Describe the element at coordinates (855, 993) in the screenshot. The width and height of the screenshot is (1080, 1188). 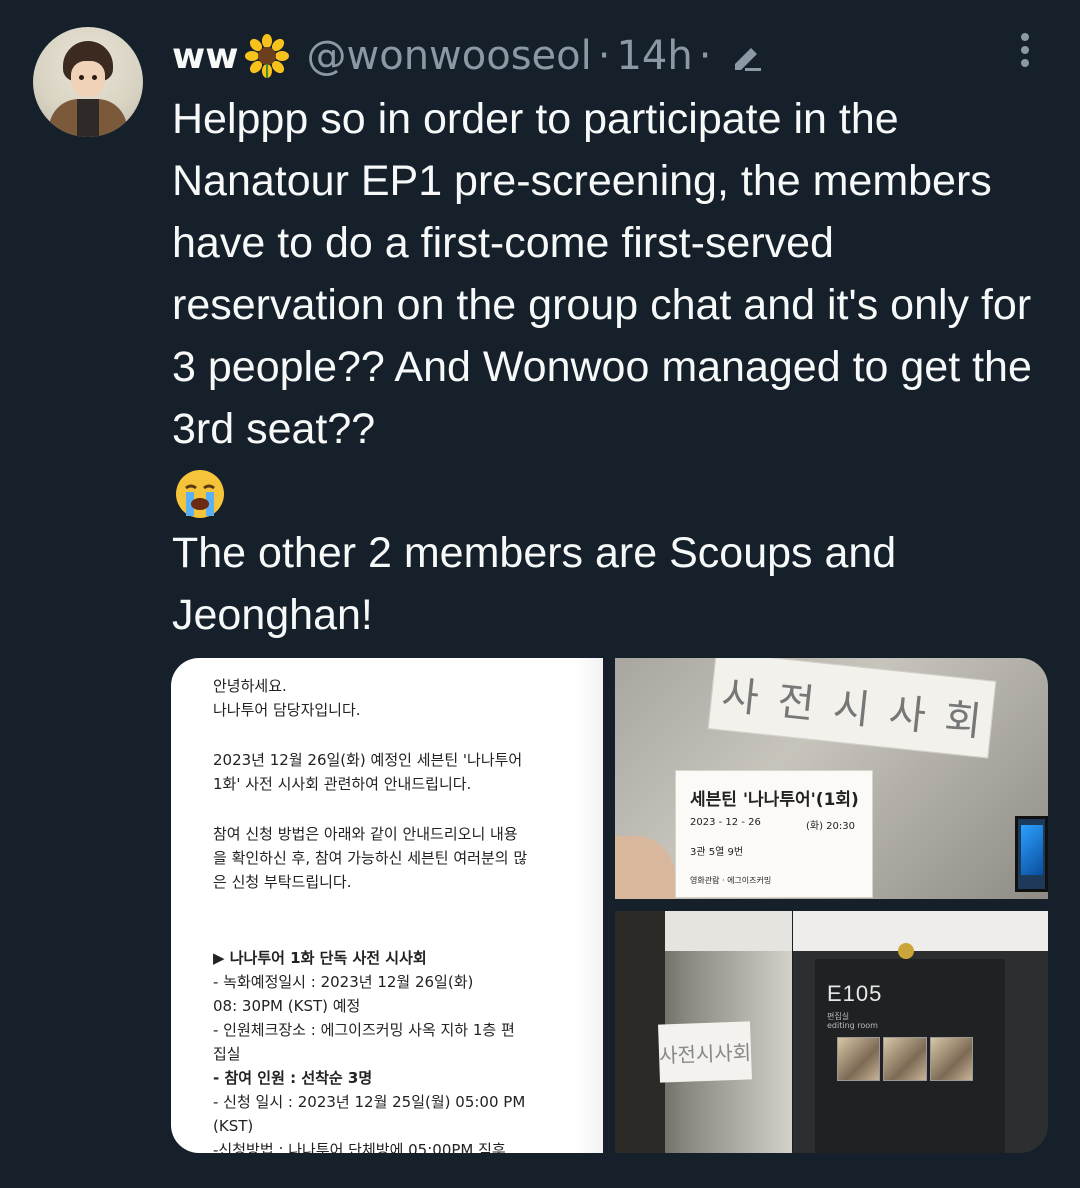
I see `room-number: E105` at that location.